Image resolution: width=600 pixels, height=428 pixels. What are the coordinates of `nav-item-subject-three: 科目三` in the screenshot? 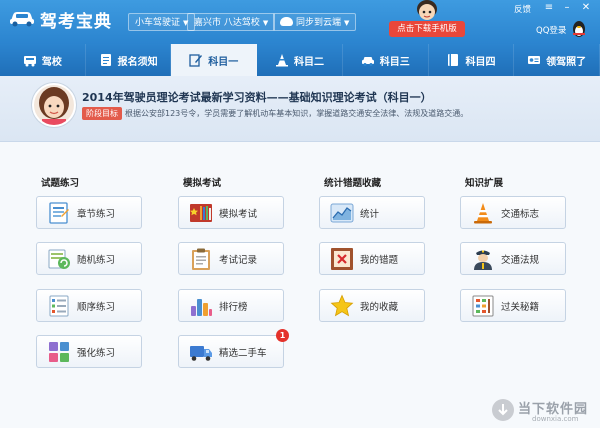 It's located at (386, 60).